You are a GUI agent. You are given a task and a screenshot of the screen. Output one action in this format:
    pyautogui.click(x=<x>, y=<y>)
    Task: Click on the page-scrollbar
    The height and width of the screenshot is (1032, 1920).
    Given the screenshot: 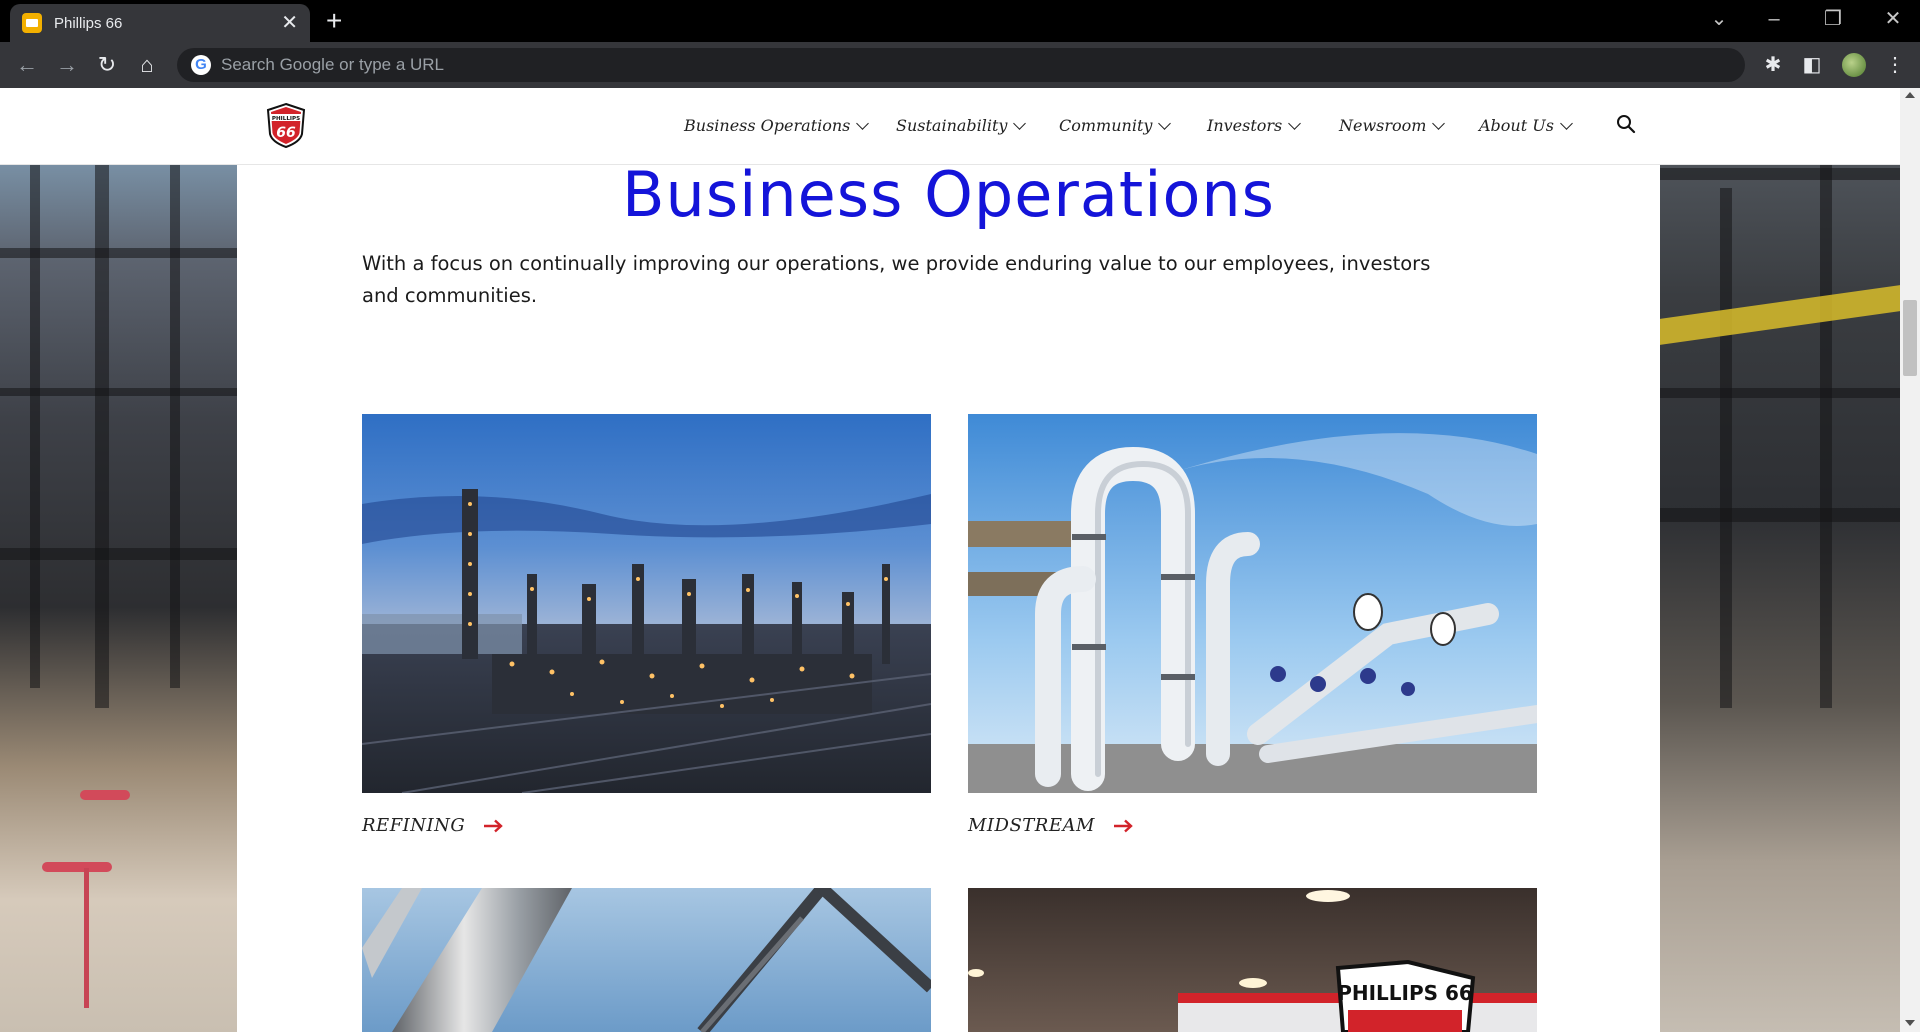 What is the action you would take?
    pyautogui.click(x=1910, y=560)
    